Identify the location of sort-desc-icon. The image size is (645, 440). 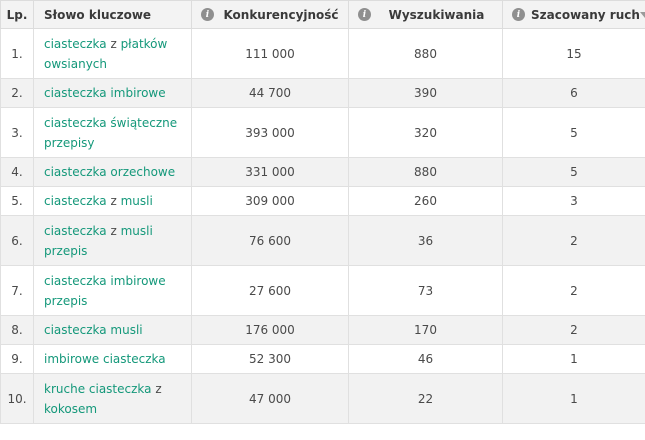
(642, 14).